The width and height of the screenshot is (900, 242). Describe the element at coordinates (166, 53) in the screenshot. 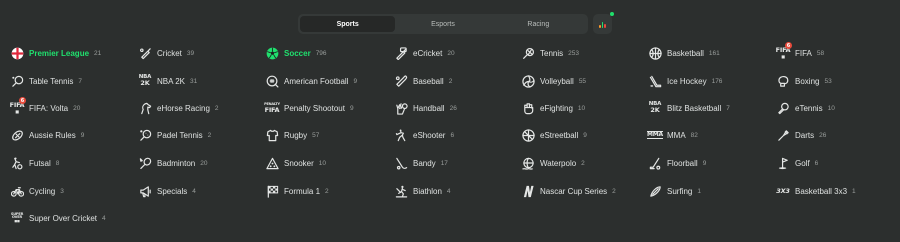

I see `sport-item-cricket: Cricket 39` at that location.